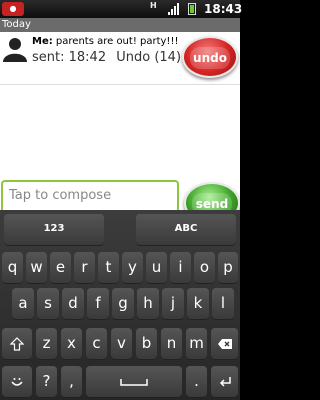 This screenshot has height=400, width=320. I want to click on key-abc: ABC, so click(186, 229).